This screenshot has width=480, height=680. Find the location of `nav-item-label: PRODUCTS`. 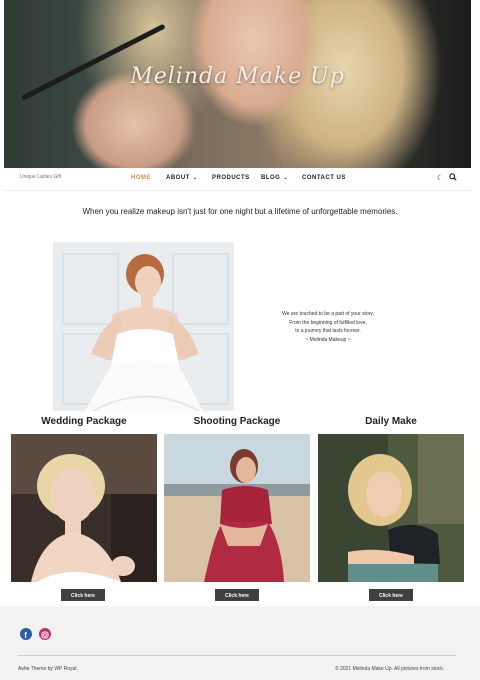

nav-item-label: PRODUCTS is located at coordinates (231, 178).